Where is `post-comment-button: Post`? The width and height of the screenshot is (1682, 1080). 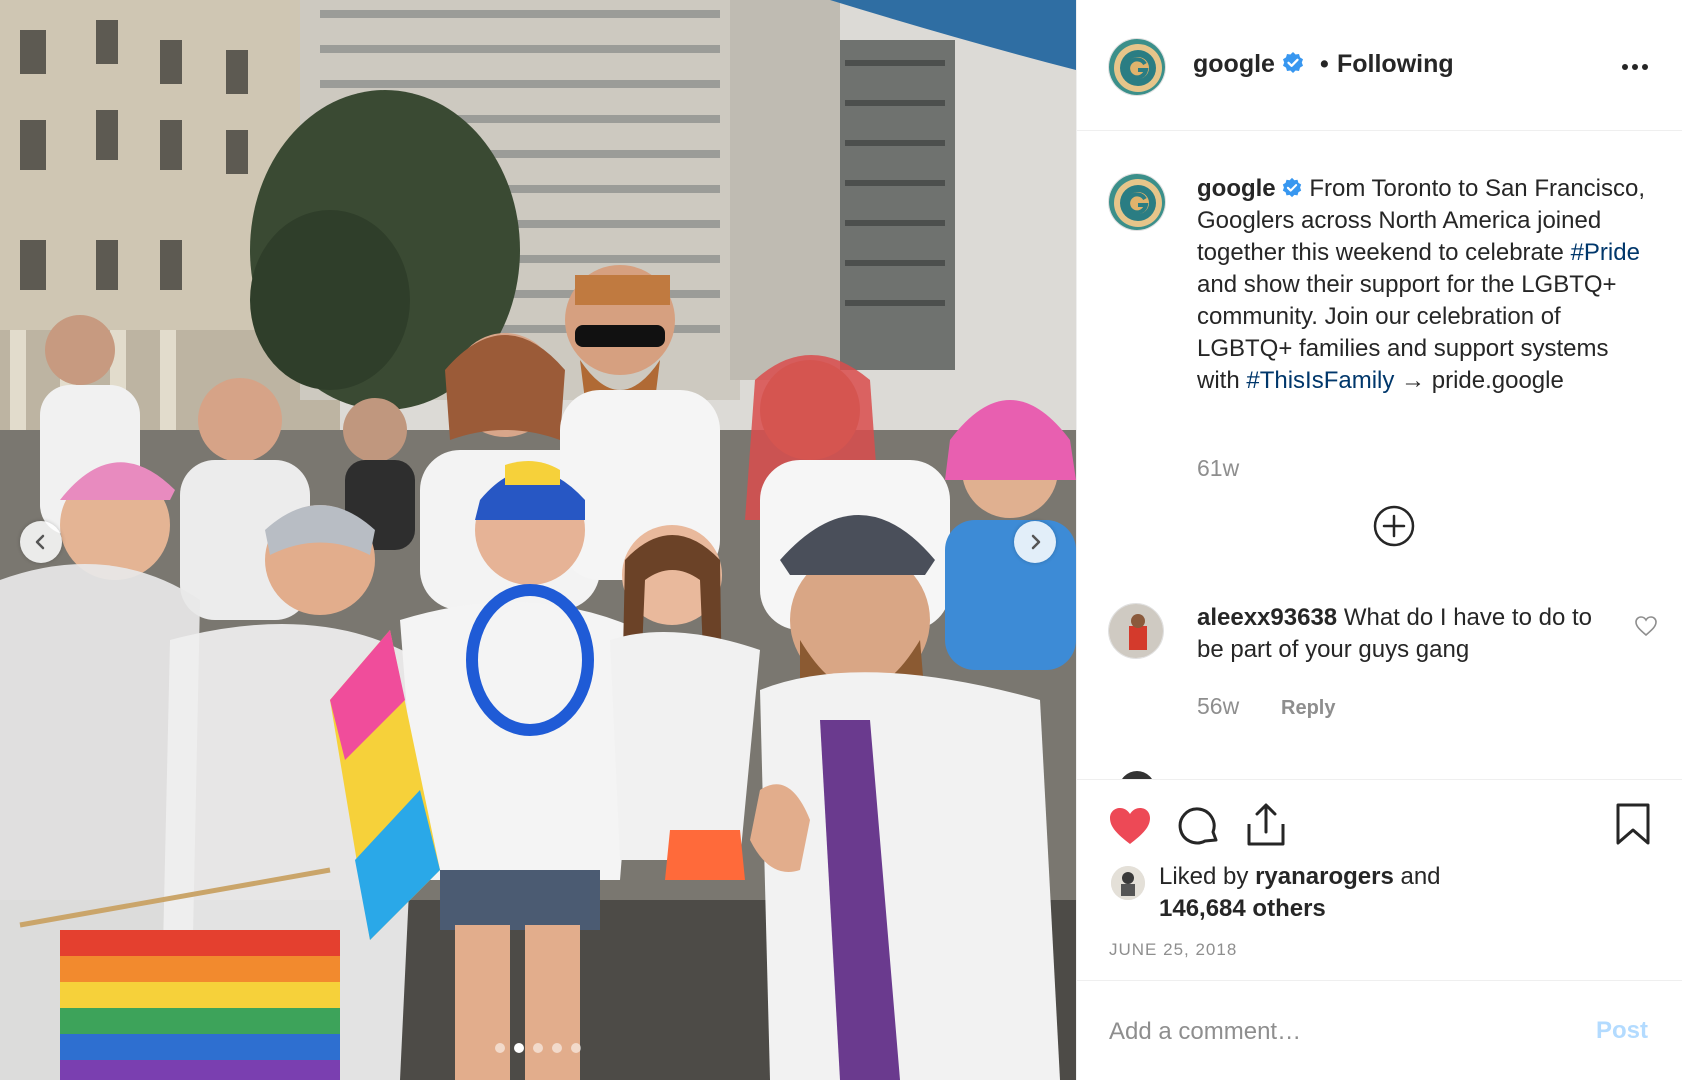 post-comment-button: Post is located at coordinates (1622, 1031).